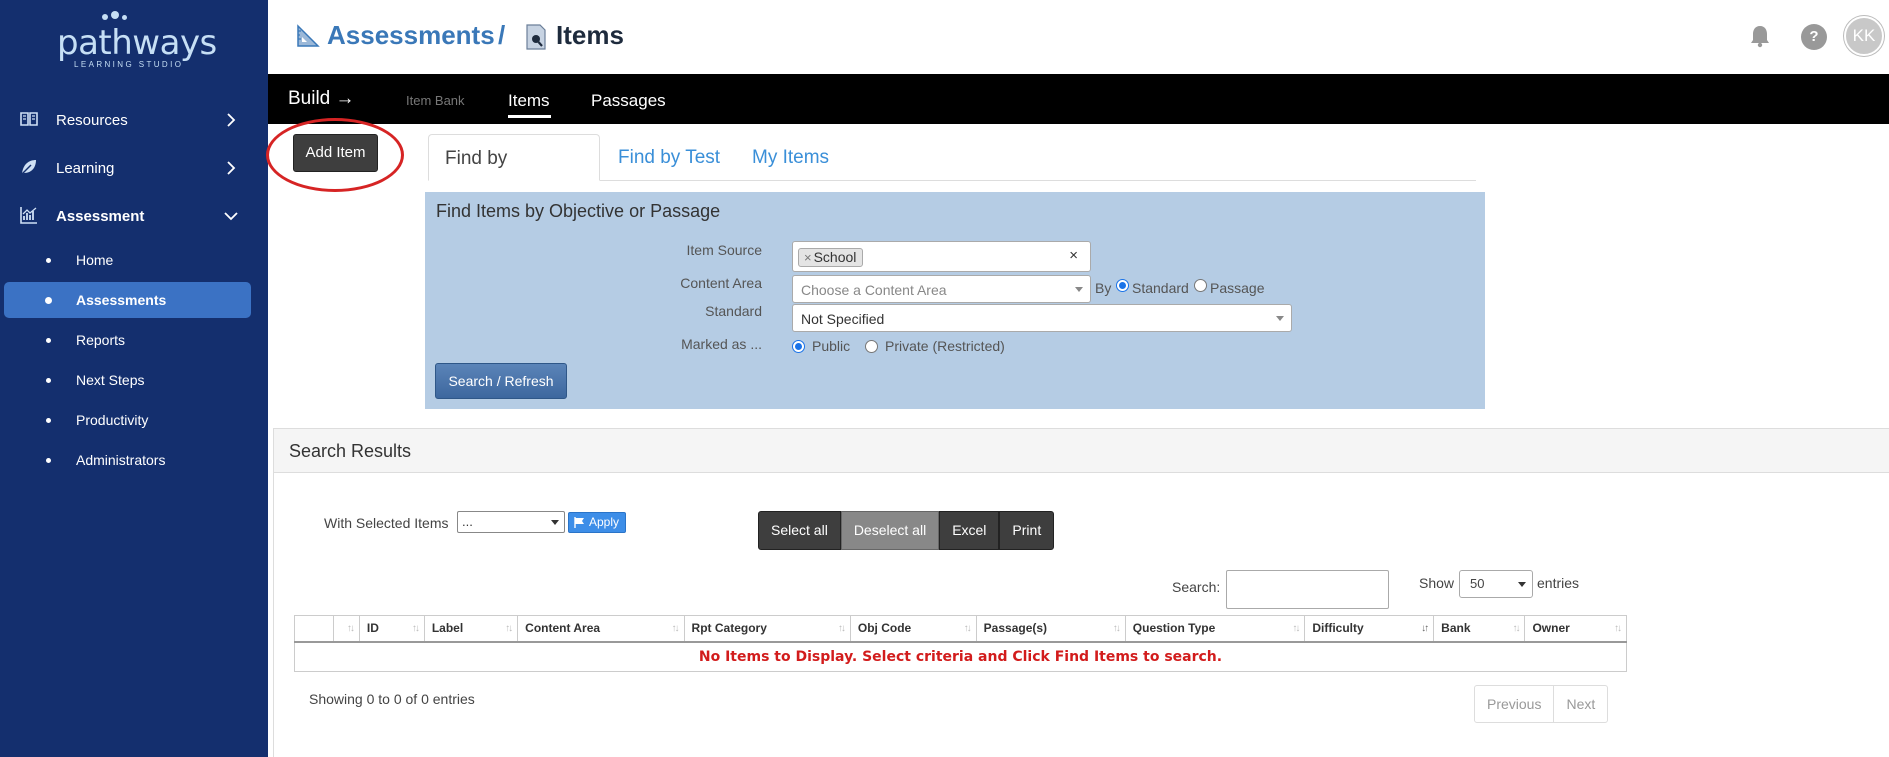 The height and width of the screenshot is (757, 1889). Describe the element at coordinates (969, 530) in the screenshot. I see `excel-button: Excel` at that location.